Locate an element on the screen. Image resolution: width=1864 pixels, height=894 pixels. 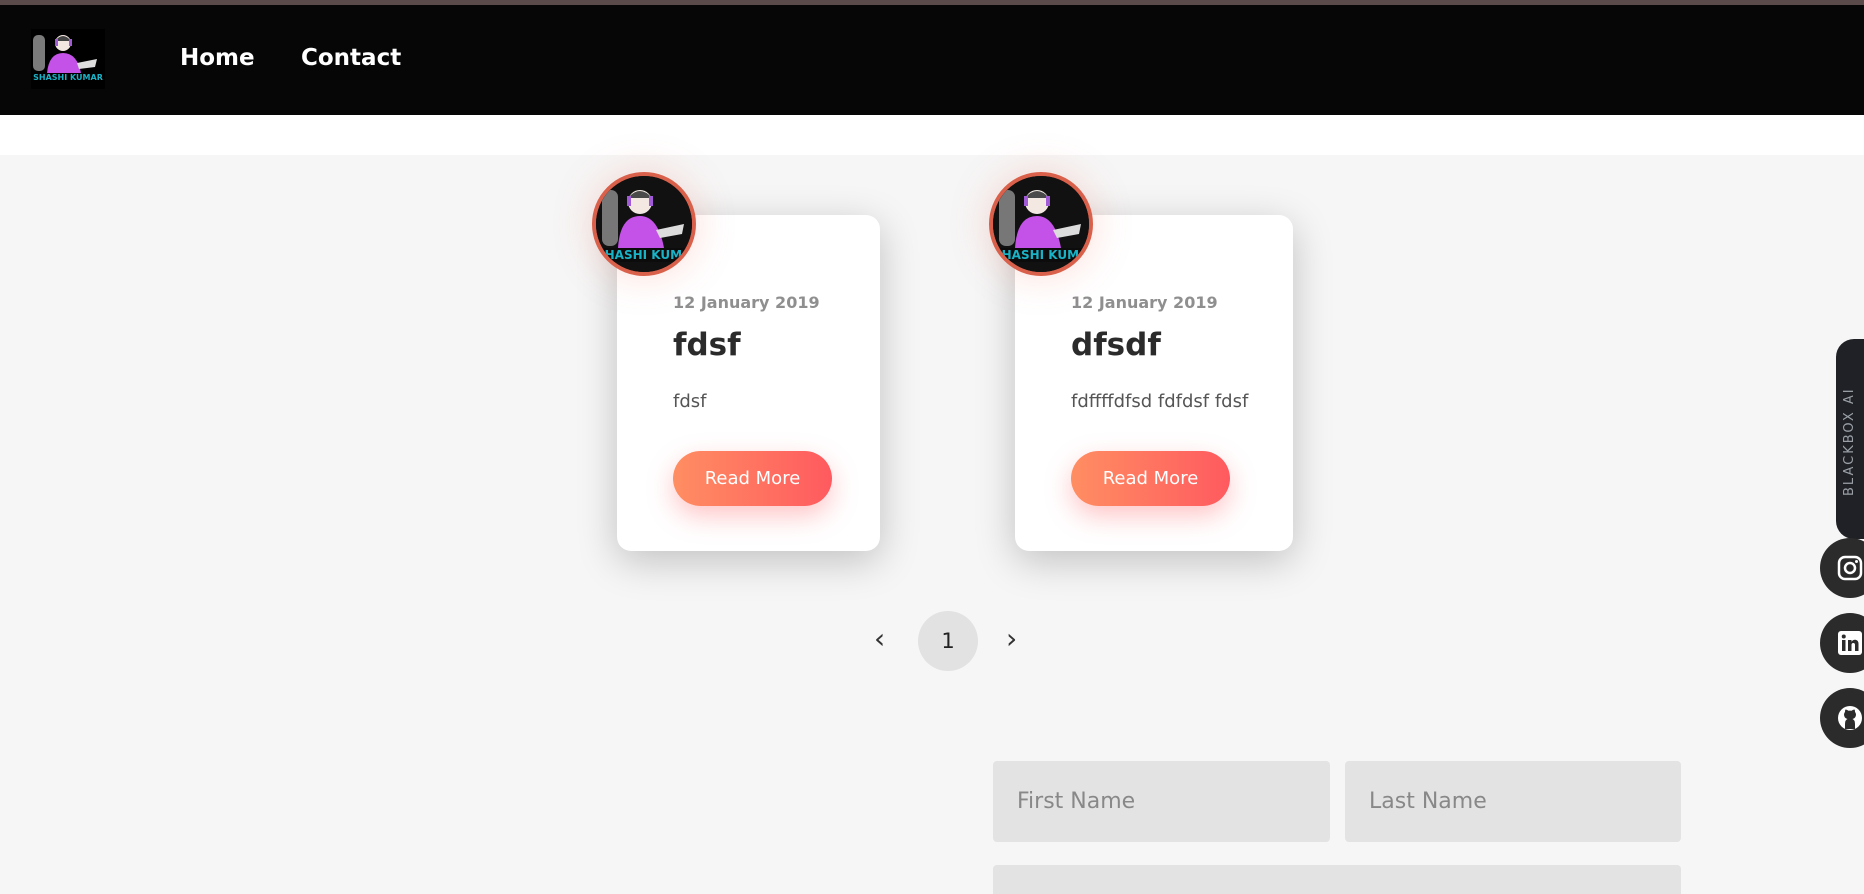
first-name-field is located at coordinates (1161, 801).